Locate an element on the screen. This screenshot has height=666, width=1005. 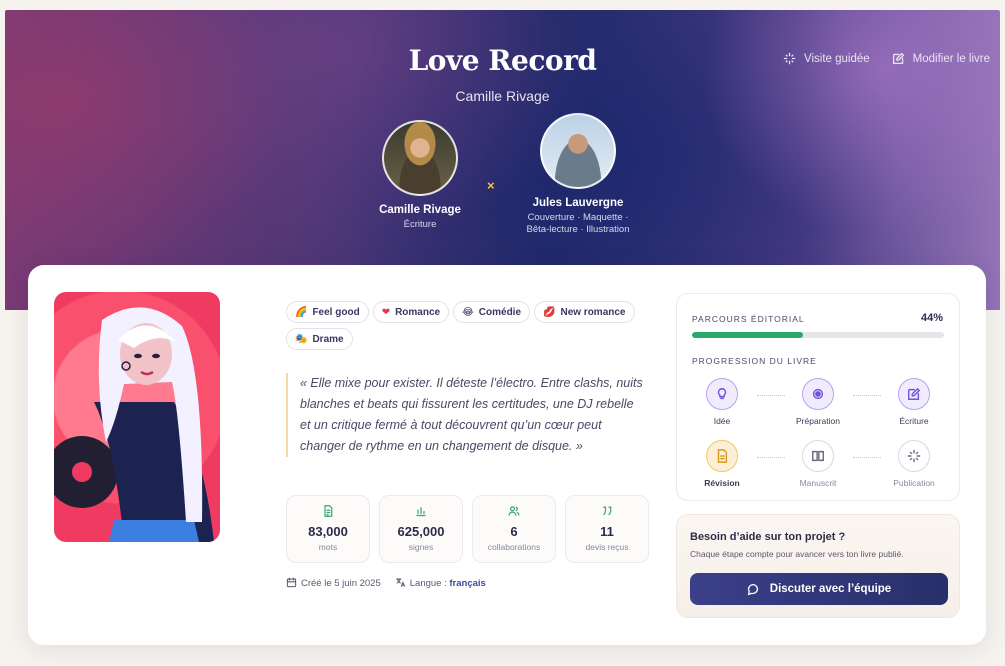
stat-value: 83,000 is located at coordinates (328, 531).